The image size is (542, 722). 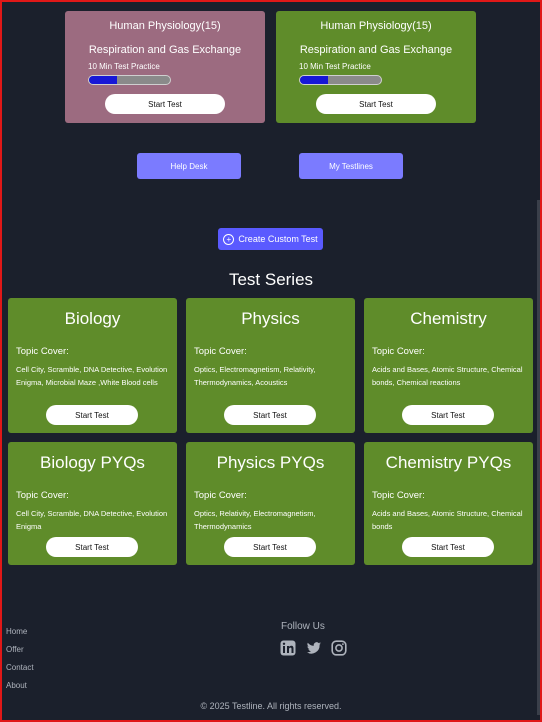 I want to click on series-card-title: Physics, so click(x=270, y=318).